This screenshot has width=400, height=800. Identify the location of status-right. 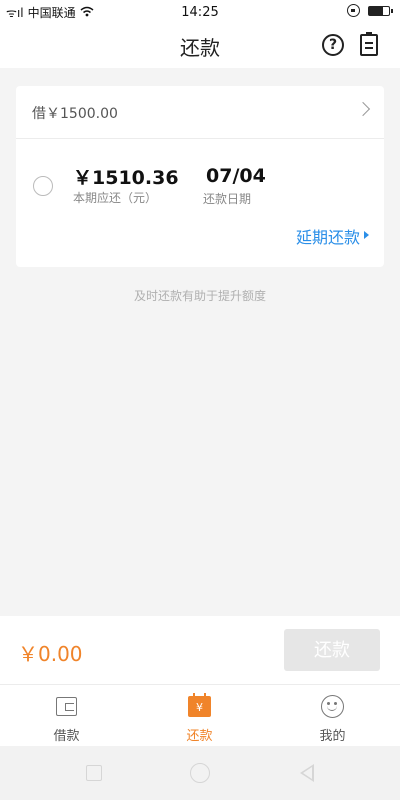
(370, 10).